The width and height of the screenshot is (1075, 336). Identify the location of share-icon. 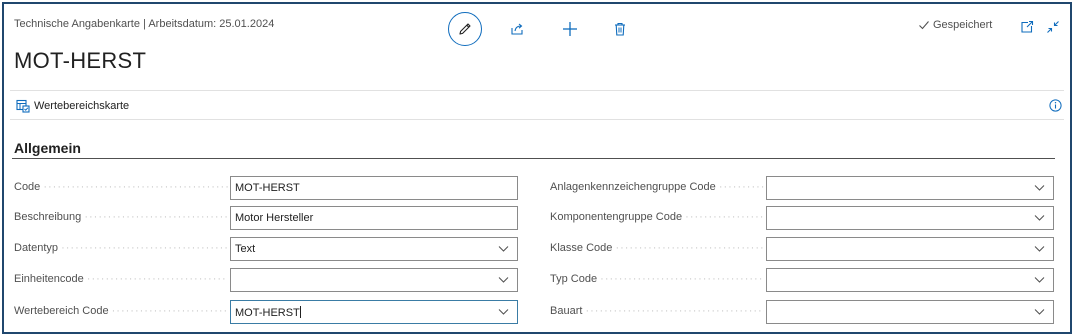
(517, 29).